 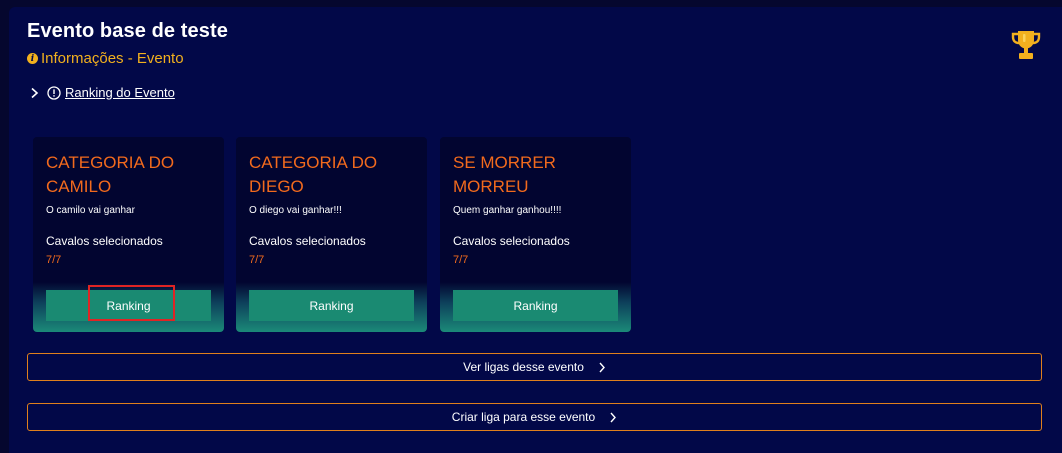 I want to click on trophy-icon, so click(x=1026, y=45).